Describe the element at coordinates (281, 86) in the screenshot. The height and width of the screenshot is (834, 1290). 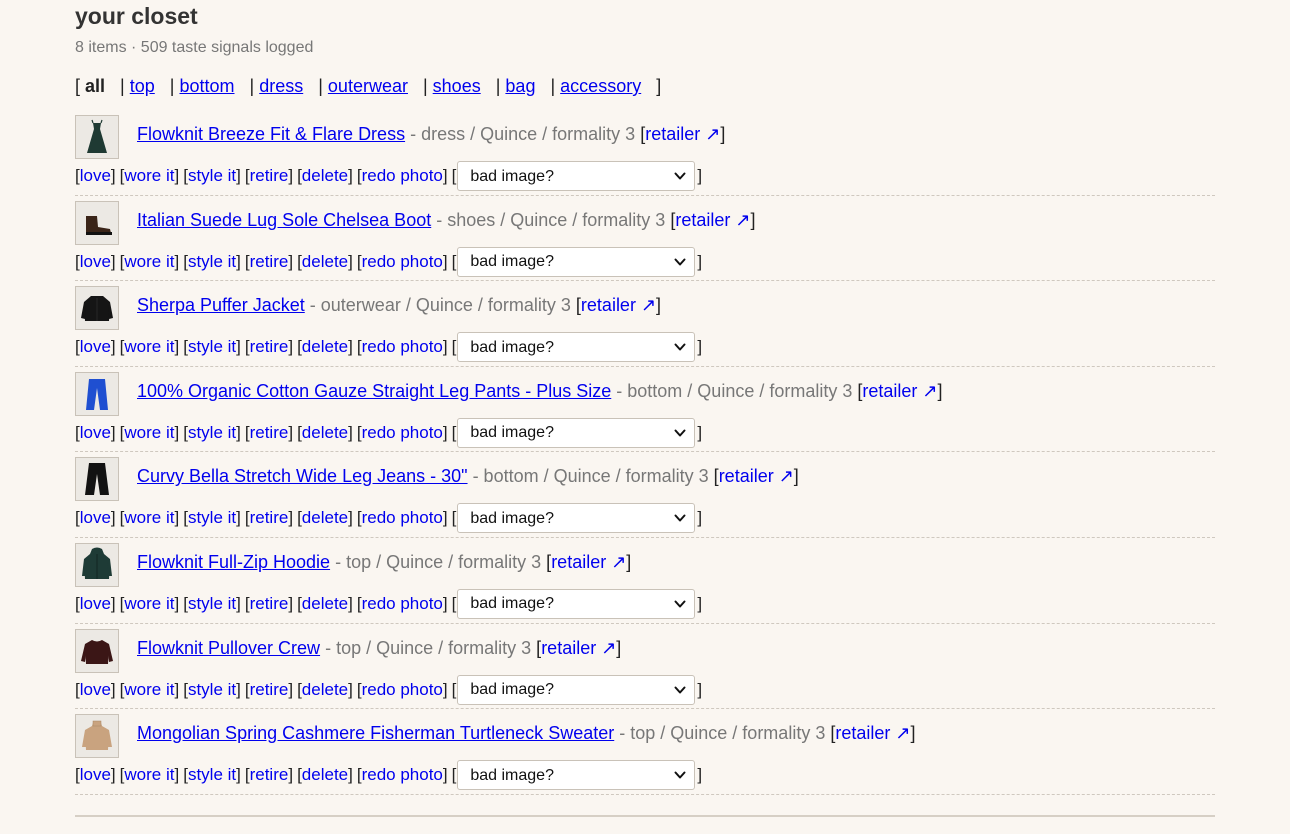
I see `filter-dress: dress` at that location.